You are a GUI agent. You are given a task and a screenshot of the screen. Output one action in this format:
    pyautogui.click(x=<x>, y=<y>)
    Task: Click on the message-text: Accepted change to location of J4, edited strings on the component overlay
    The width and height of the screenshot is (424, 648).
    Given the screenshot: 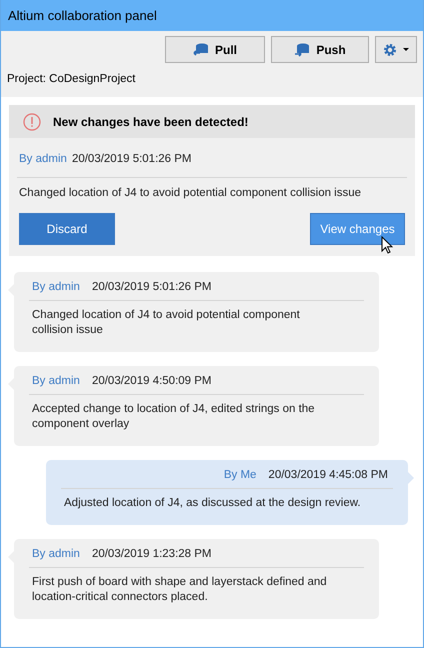 What is the action you would take?
    pyautogui.click(x=173, y=417)
    